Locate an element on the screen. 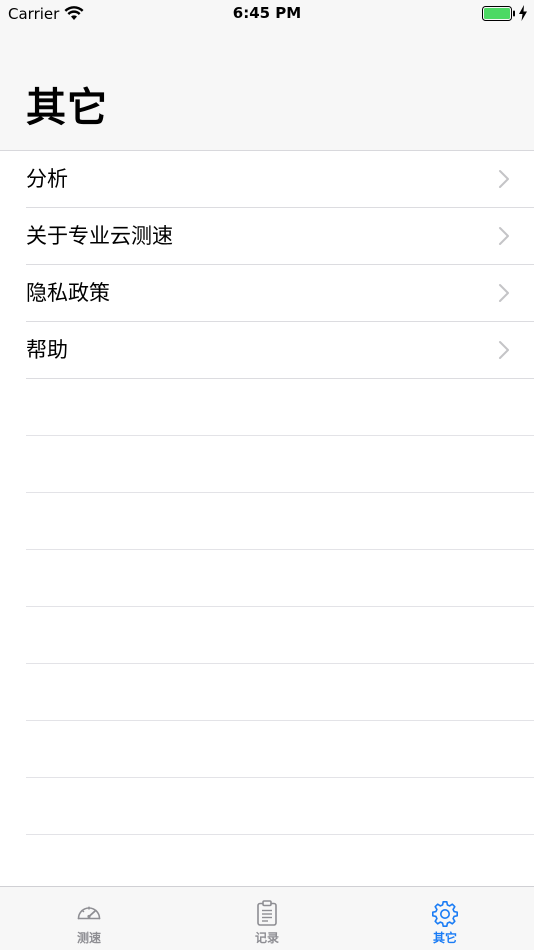 This screenshot has width=534, height=950. tab-label: 记录 is located at coordinates (266, 938).